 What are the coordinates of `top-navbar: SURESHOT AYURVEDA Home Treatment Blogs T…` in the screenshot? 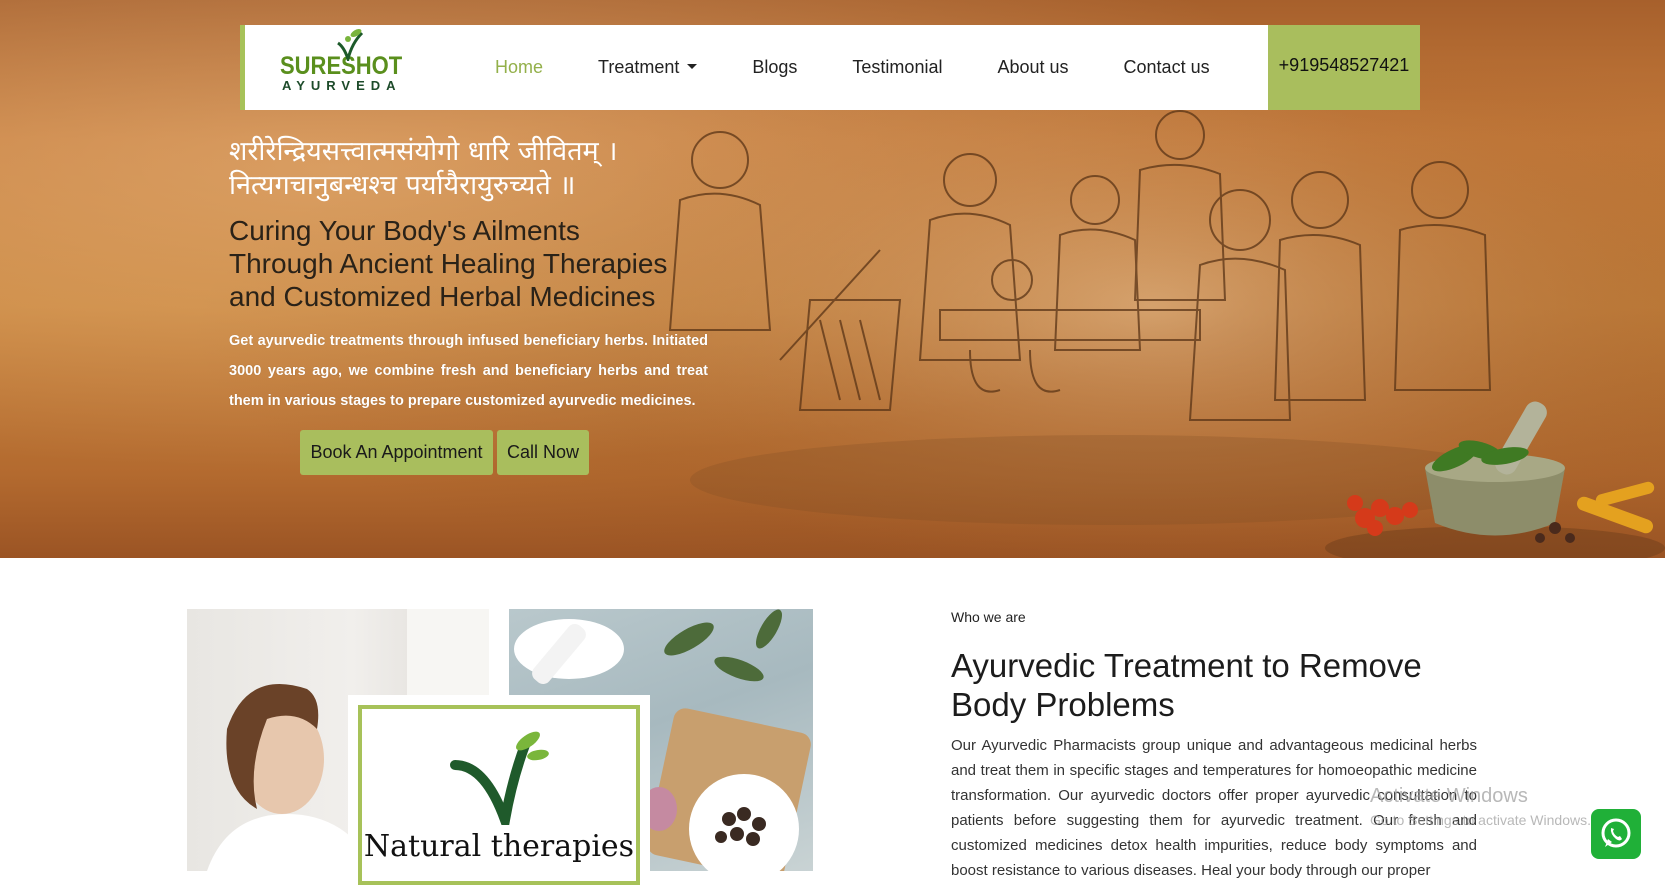 It's located at (830, 67).